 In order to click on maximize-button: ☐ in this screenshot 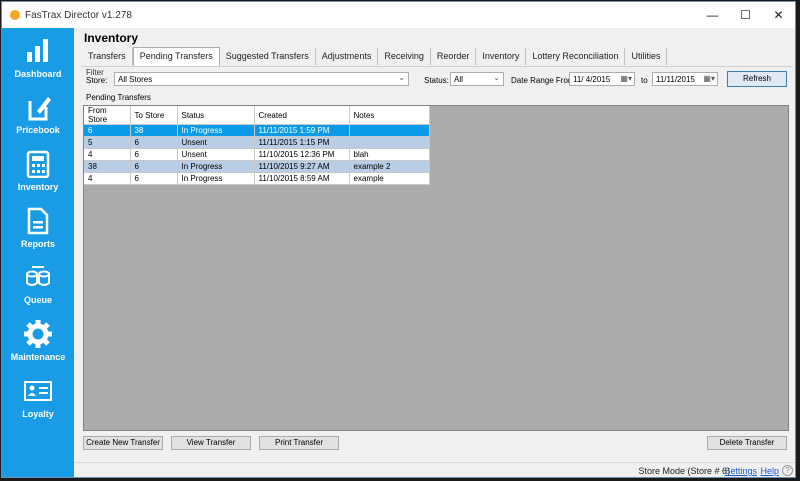, I will do `click(745, 15)`.